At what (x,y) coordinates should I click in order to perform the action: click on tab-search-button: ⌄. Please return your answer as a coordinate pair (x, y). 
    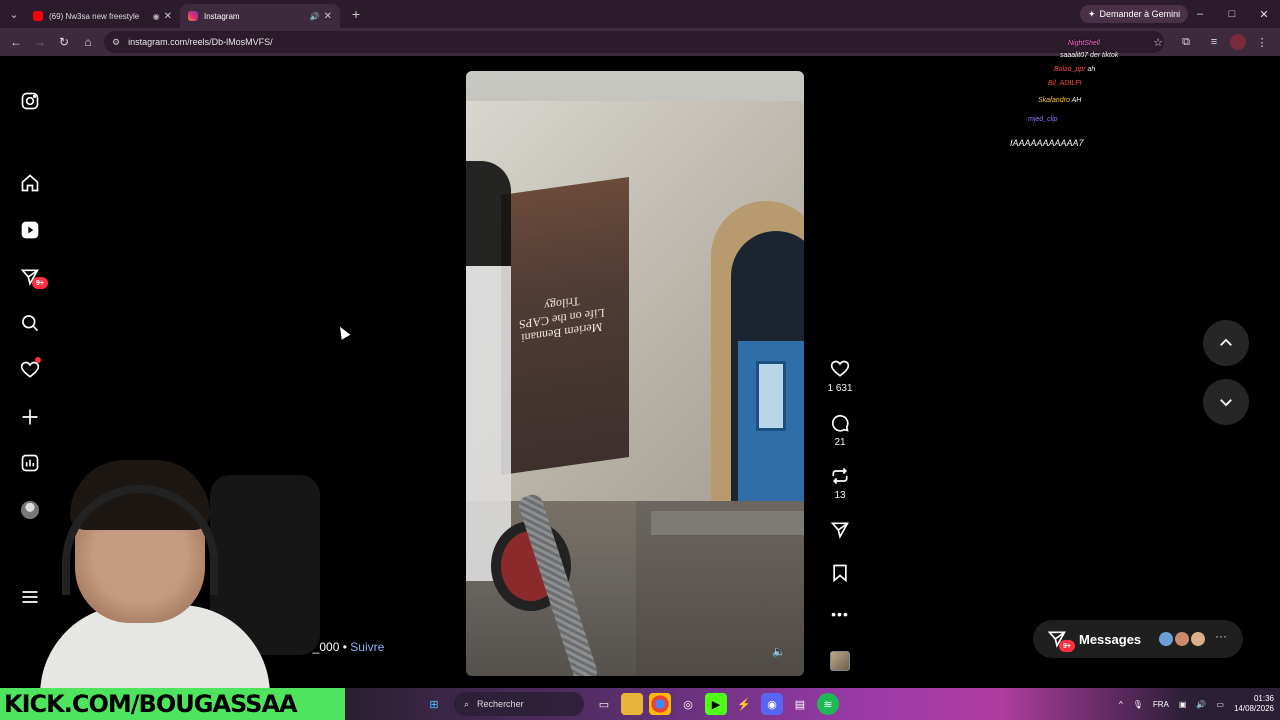
    Looking at the image, I should click on (14, 14).